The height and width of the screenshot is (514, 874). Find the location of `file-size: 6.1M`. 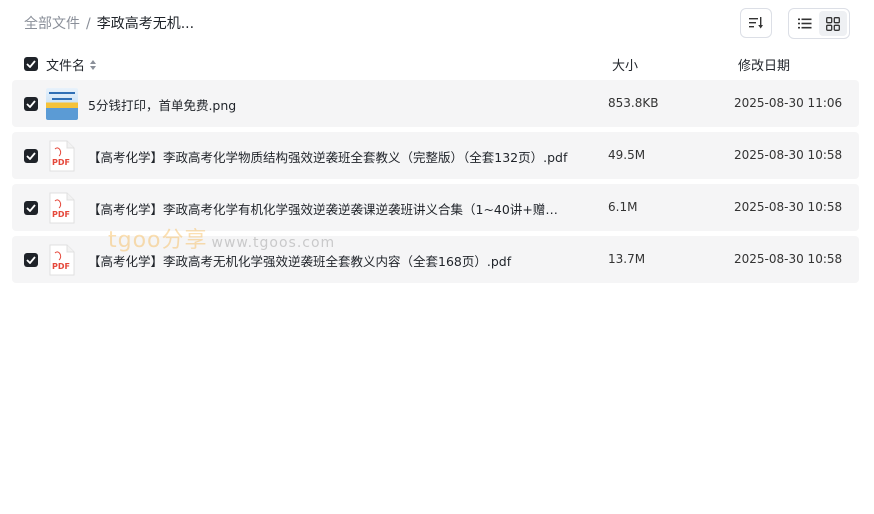

file-size: 6.1M is located at coordinates (623, 207).